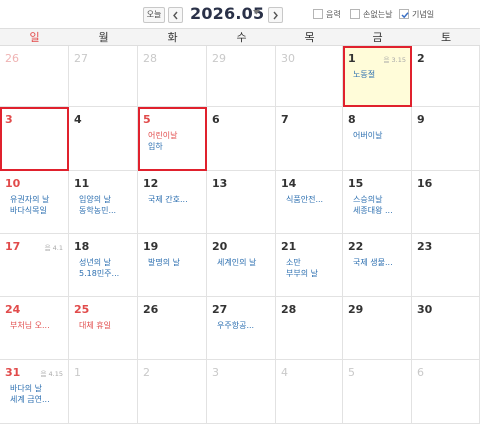 This screenshot has height=424, width=480. Describe the element at coordinates (425, 246) in the screenshot. I see `day-number: 23` at that location.